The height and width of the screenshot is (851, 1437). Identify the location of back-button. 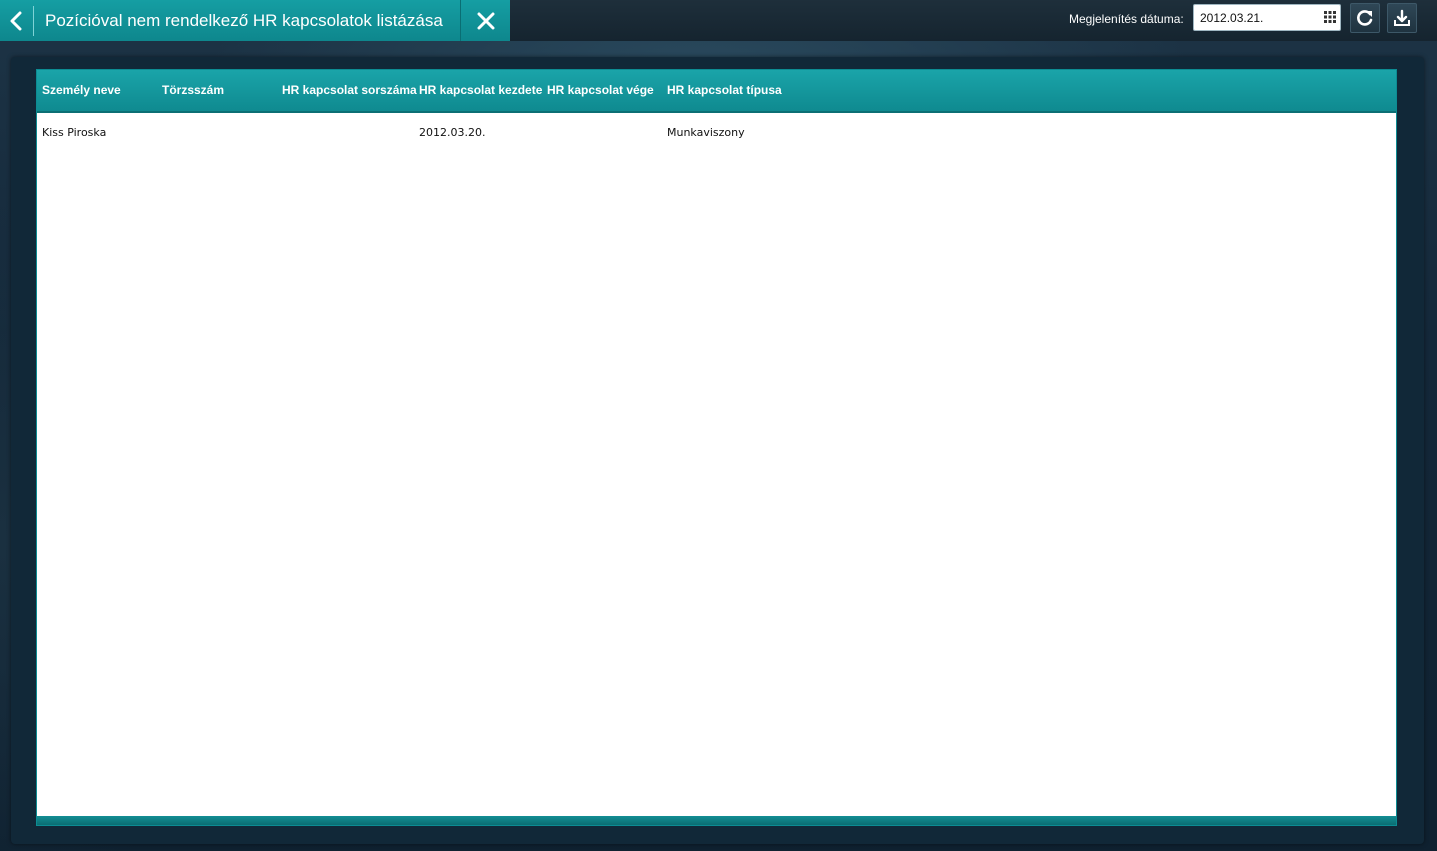
(16, 20).